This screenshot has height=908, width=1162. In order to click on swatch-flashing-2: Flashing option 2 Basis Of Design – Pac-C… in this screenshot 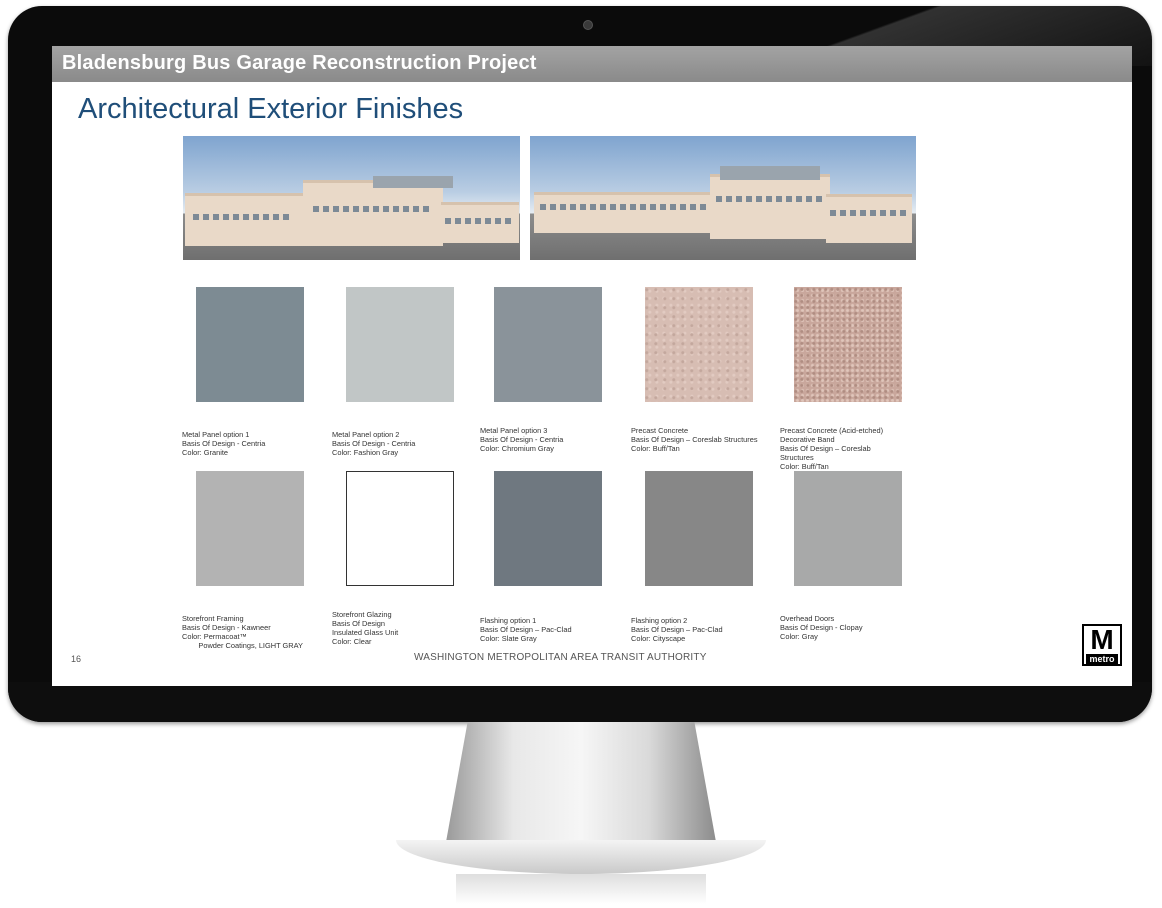, I will do `click(701, 566)`.